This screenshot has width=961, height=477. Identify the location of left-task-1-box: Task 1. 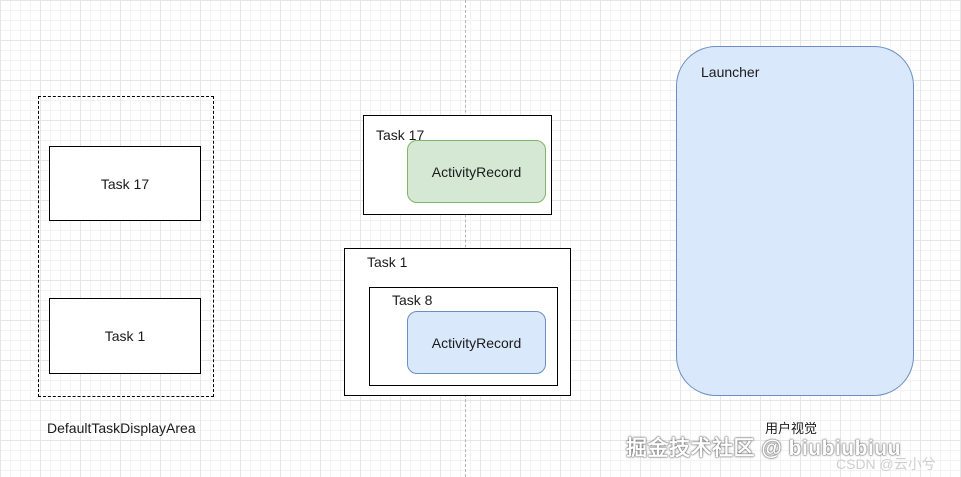
(125, 336).